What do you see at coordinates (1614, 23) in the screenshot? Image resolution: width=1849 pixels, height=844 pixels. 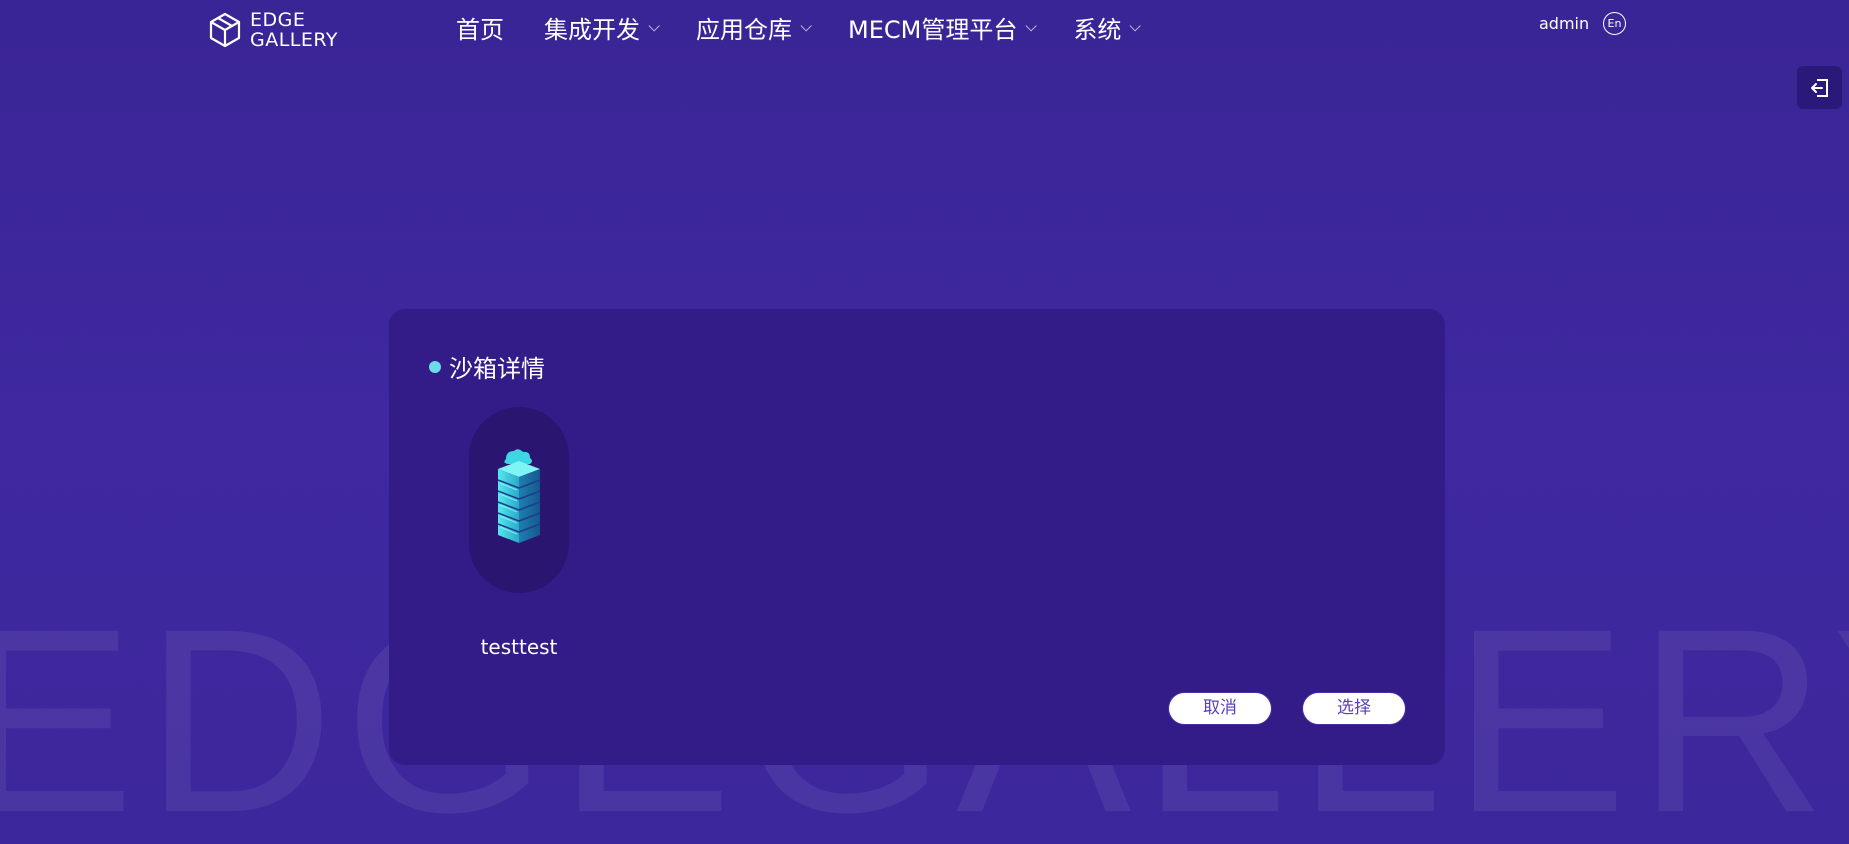 I see `language-toggle: En` at bounding box center [1614, 23].